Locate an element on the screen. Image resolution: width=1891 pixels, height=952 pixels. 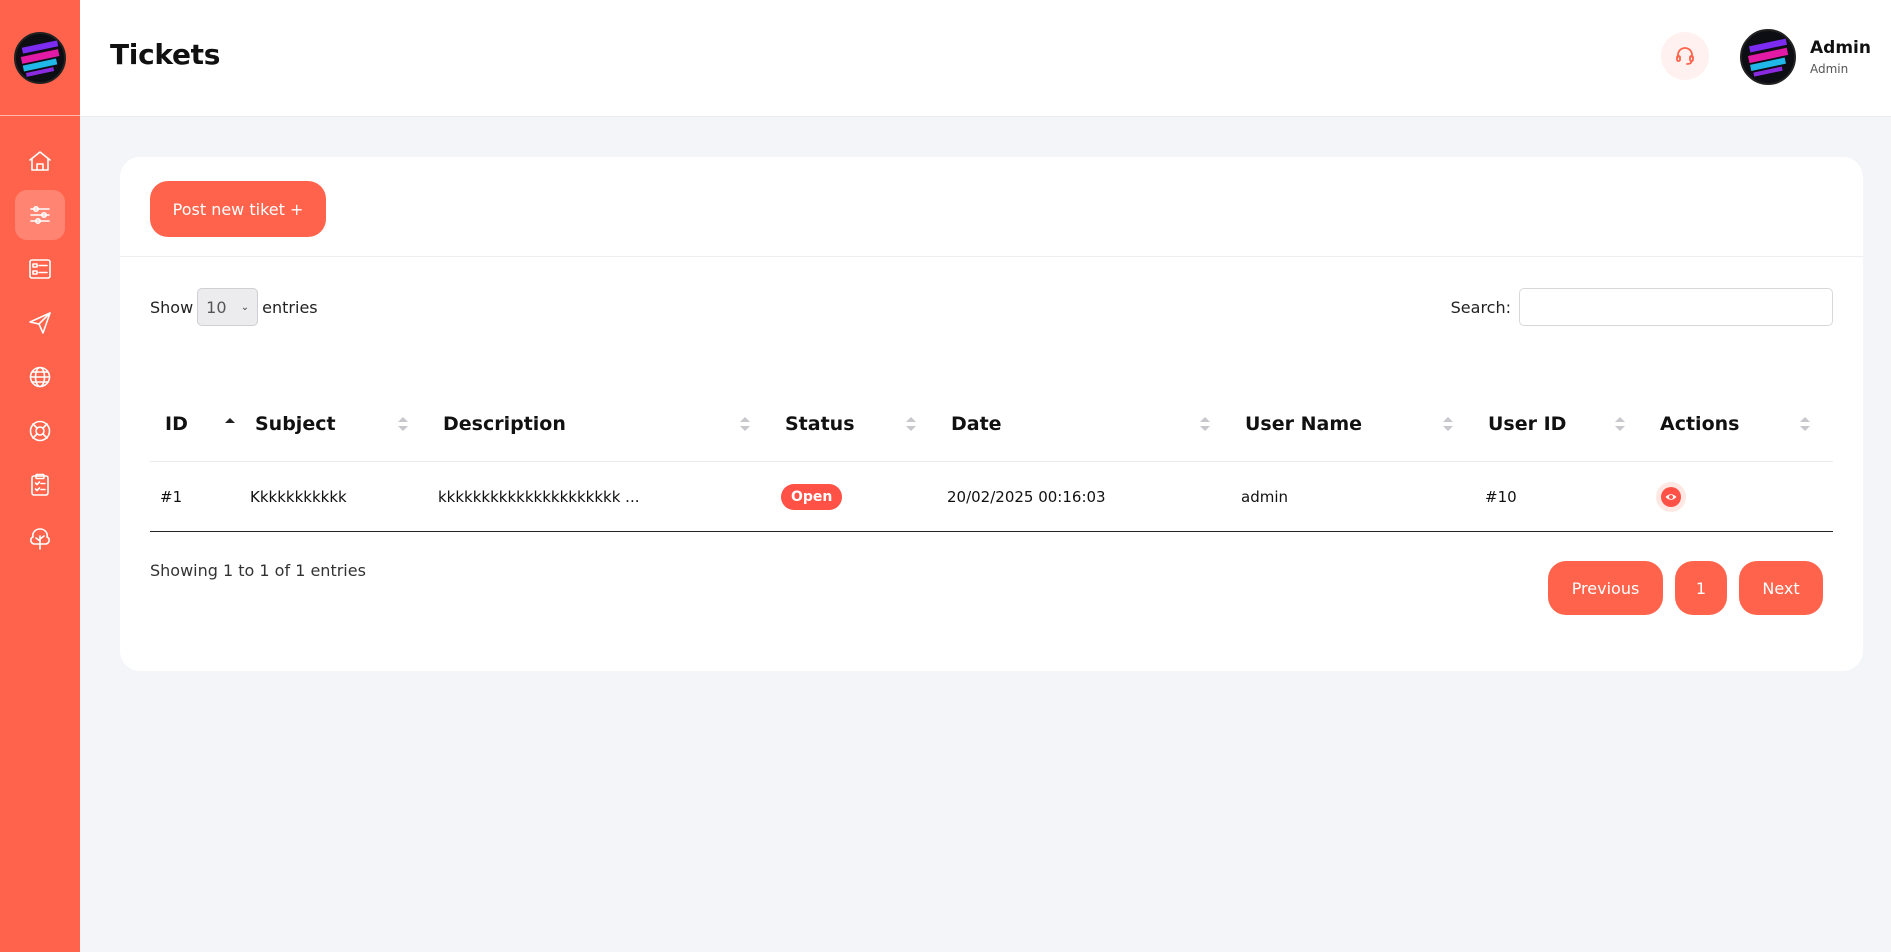
logo-graphic is located at coordinates (40, 58).